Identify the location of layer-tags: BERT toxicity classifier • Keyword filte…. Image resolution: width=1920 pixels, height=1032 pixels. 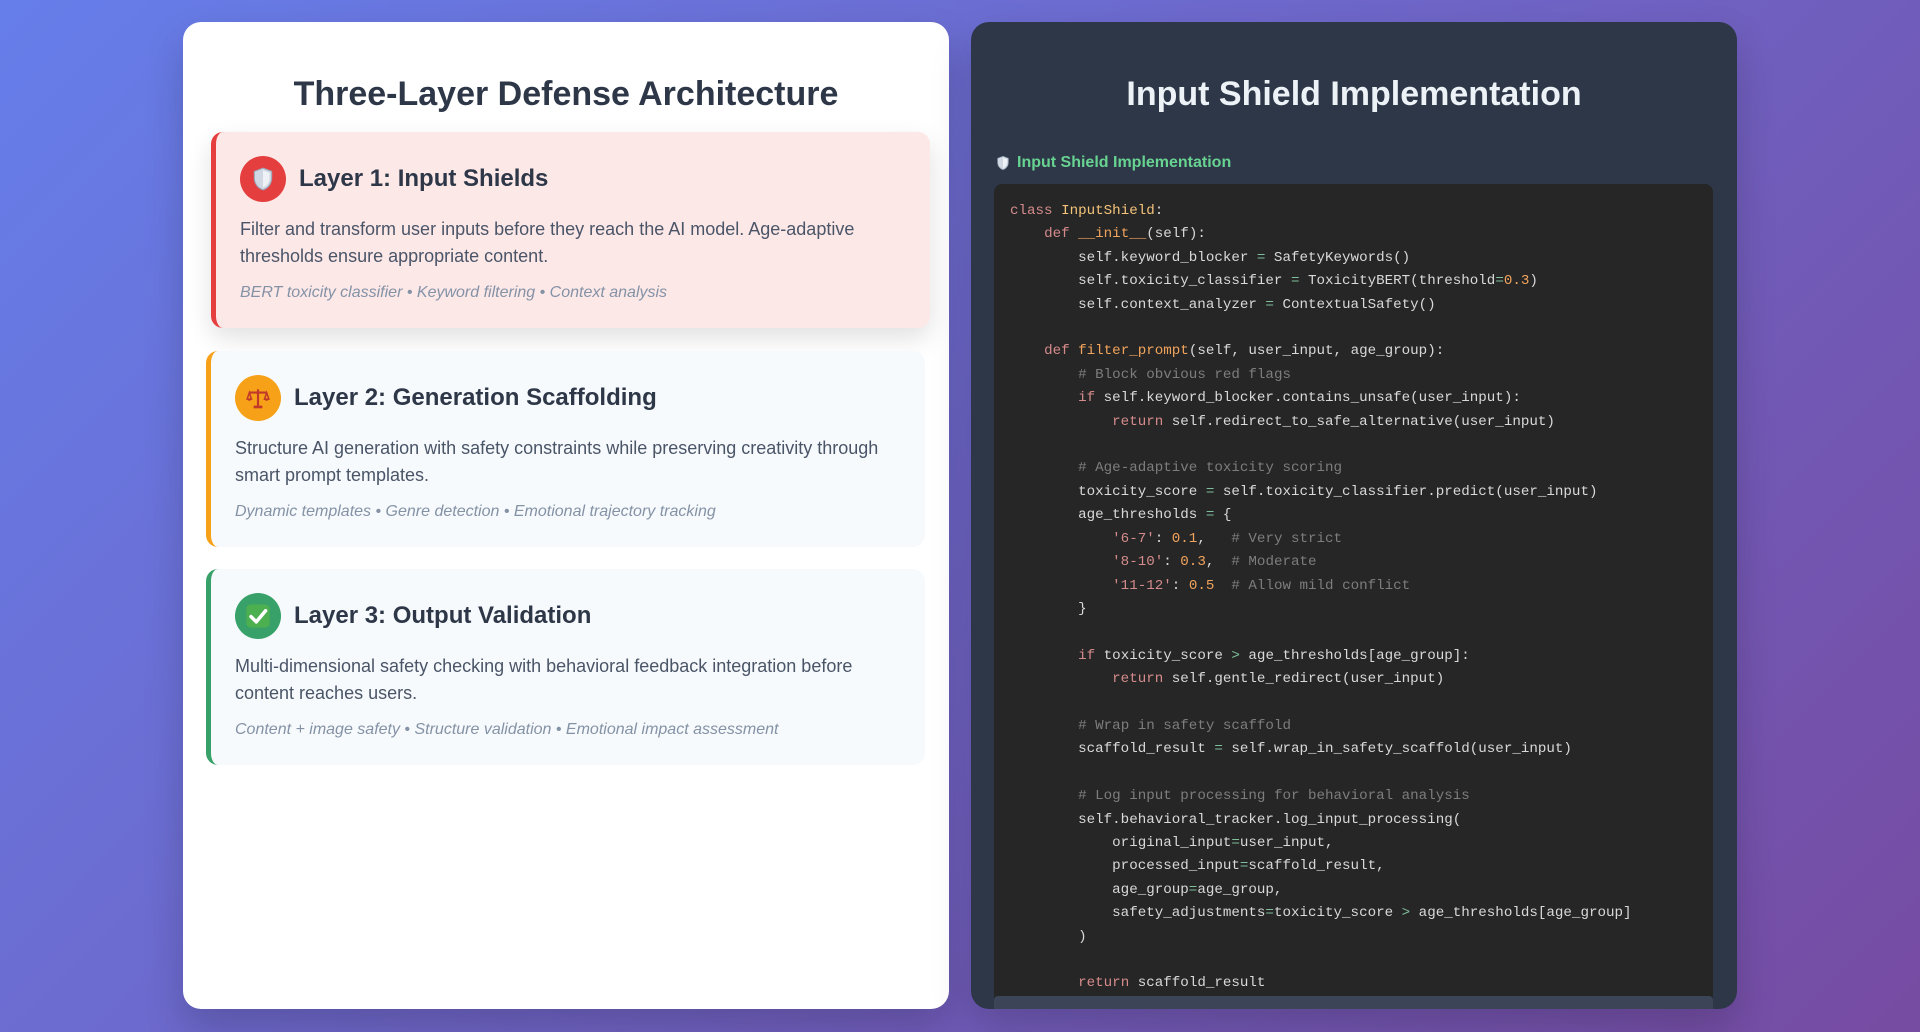
(454, 292).